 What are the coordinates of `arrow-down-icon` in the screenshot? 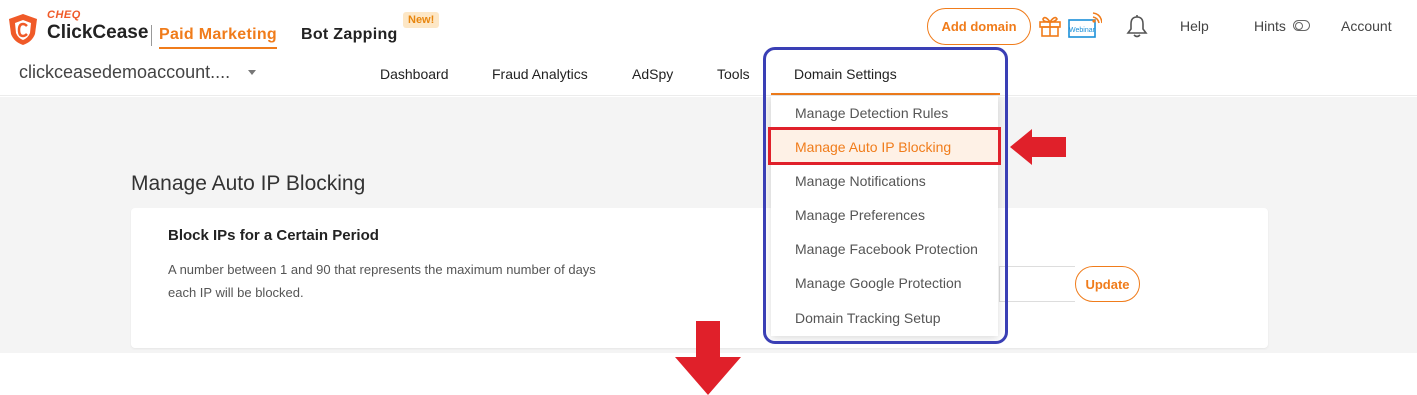 It's located at (708, 358).